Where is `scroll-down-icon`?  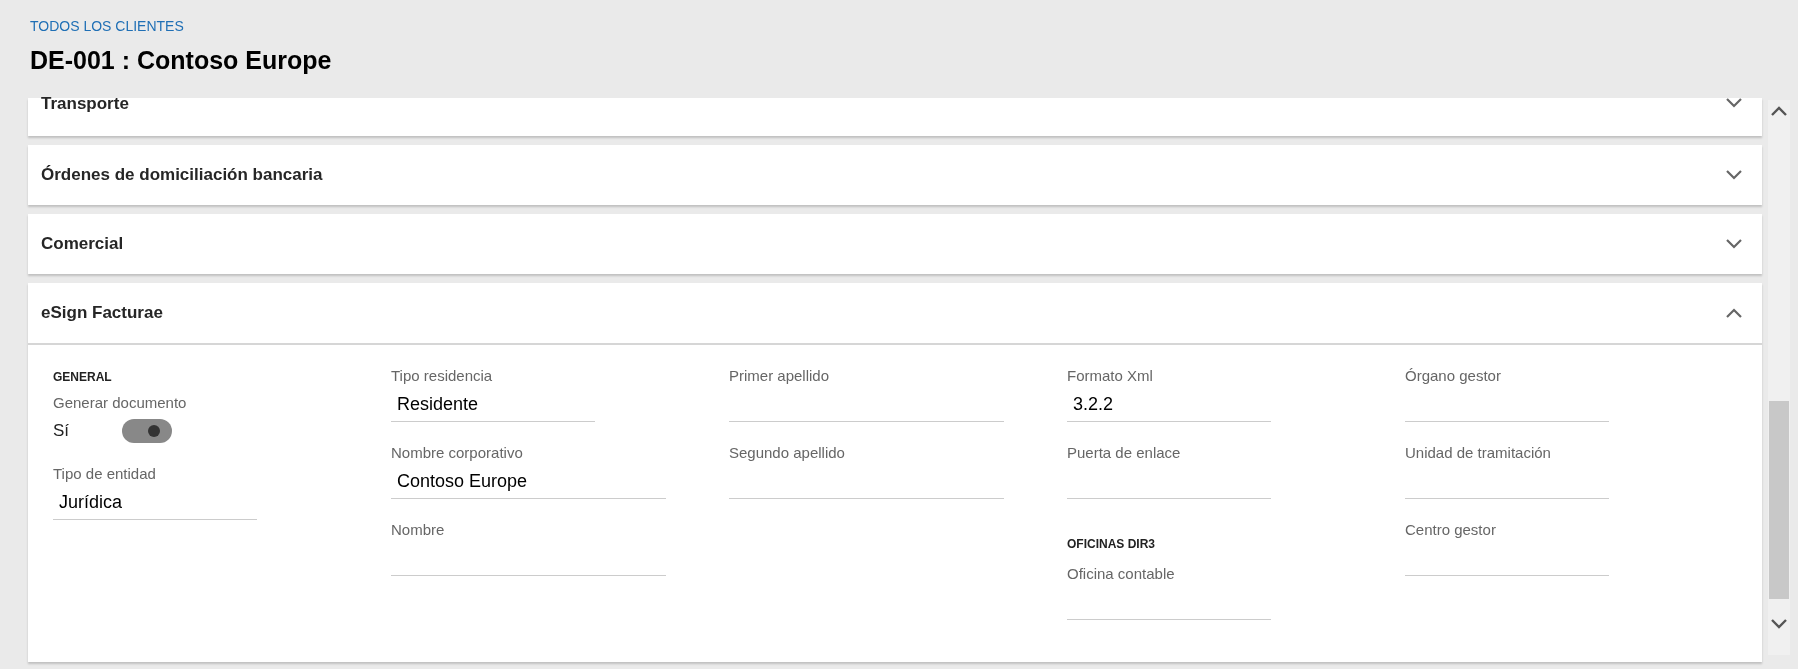 scroll-down-icon is located at coordinates (1779, 624).